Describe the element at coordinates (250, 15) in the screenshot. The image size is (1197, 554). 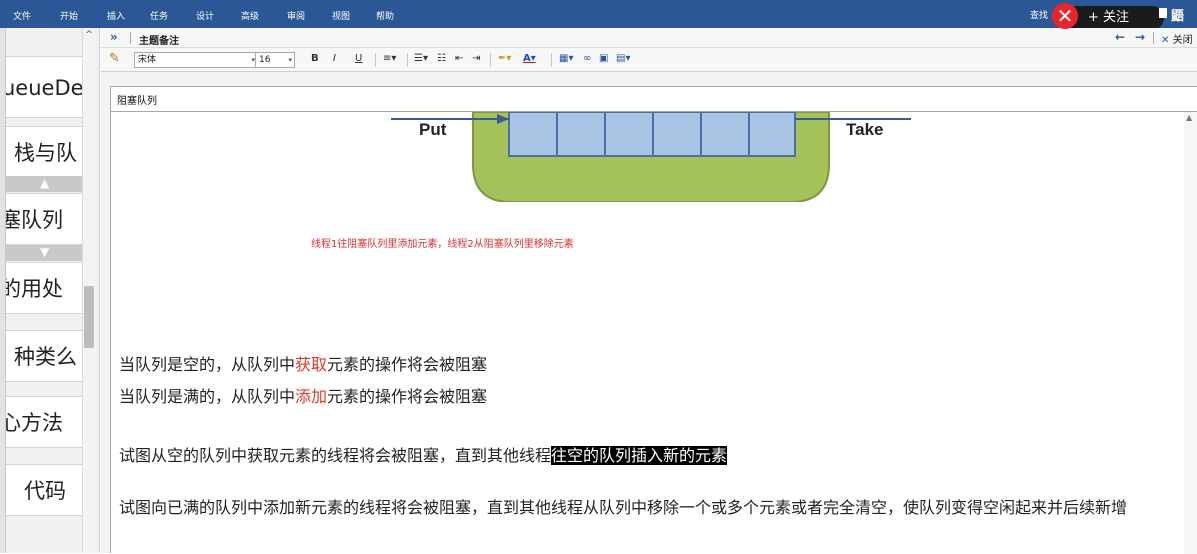
I see `menu-advanced: 高级` at that location.